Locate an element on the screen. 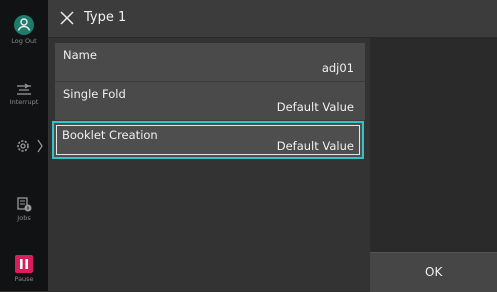  list-item-single-fold: Single Fold Default Value is located at coordinates (210, 101).